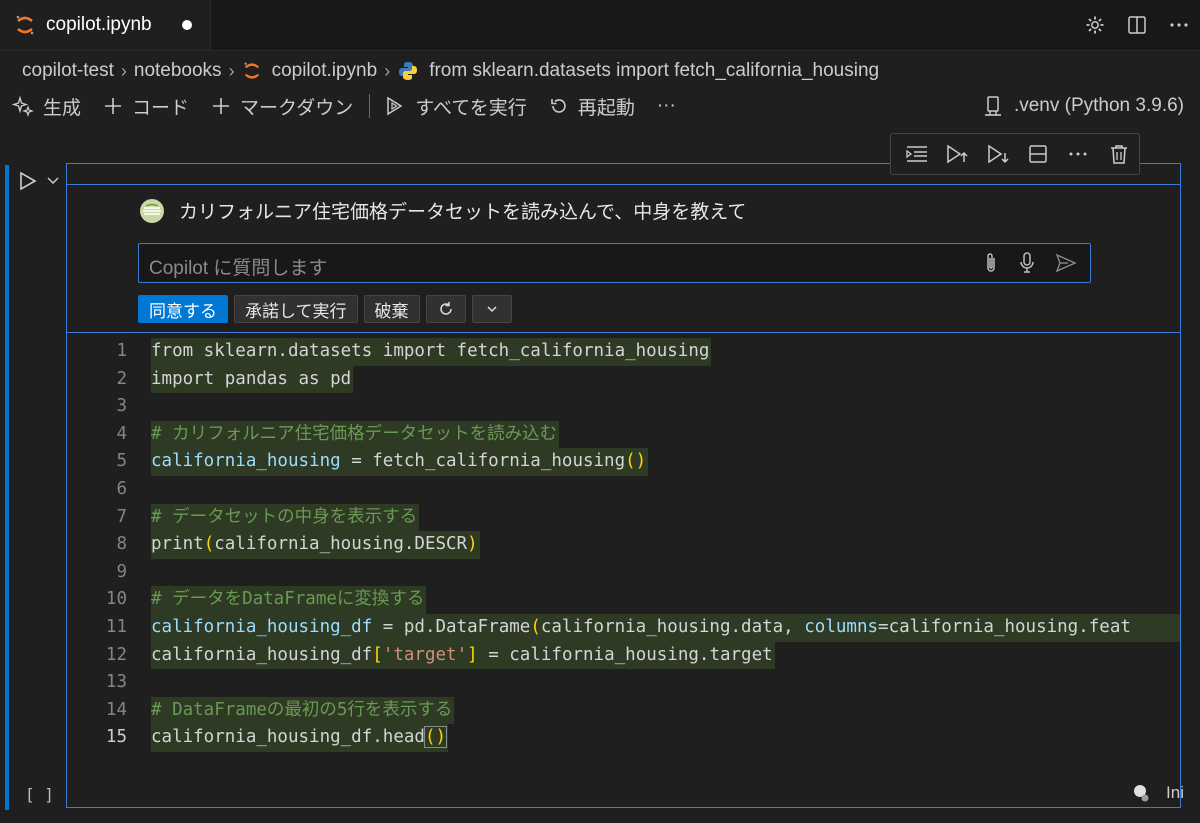 Image resolution: width=1200 pixels, height=823 pixels. Describe the element at coordinates (998, 154) in the screenshot. I see `run-below-icon` at that location.